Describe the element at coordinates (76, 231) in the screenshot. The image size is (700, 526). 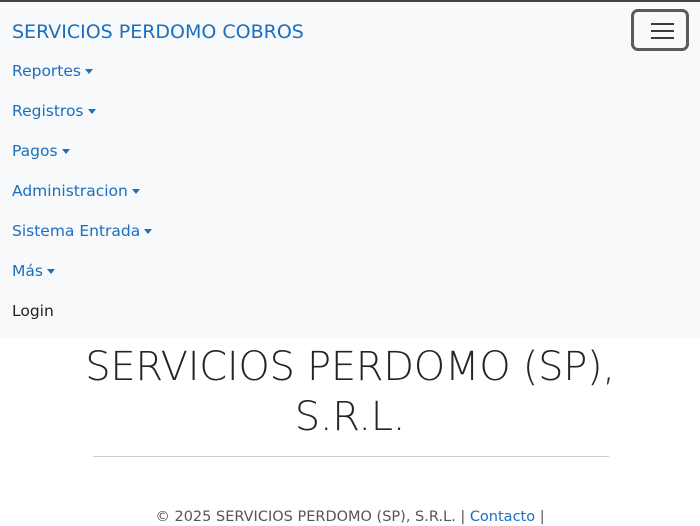
I see `nav-item-label: Sistema Entrada` at that location.